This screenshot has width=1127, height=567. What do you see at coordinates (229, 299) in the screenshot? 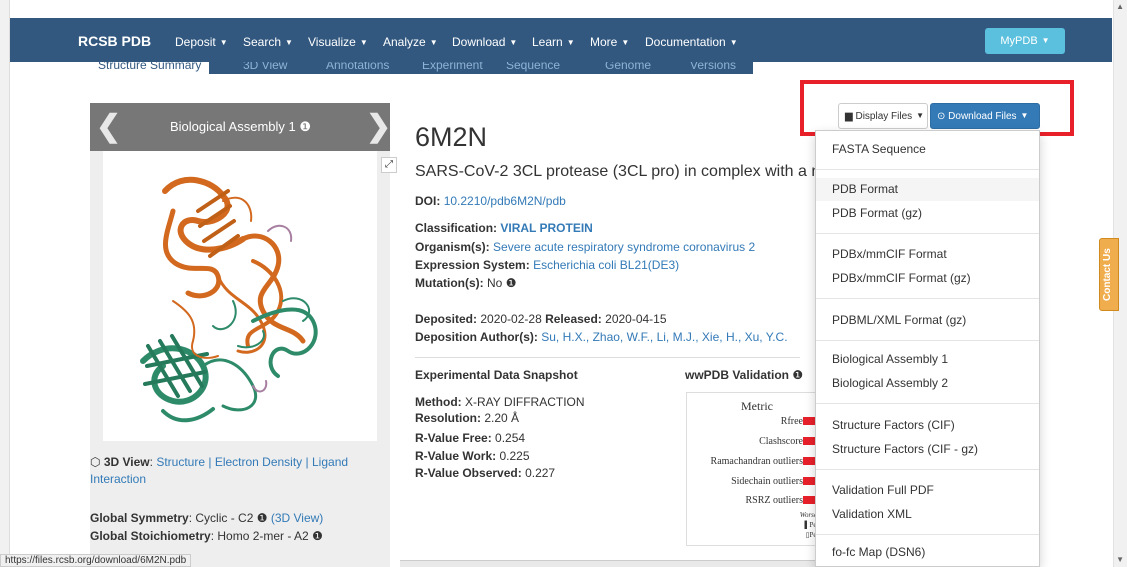
I see `protein-ribbon-graphic` at bounding box center [229, 299].